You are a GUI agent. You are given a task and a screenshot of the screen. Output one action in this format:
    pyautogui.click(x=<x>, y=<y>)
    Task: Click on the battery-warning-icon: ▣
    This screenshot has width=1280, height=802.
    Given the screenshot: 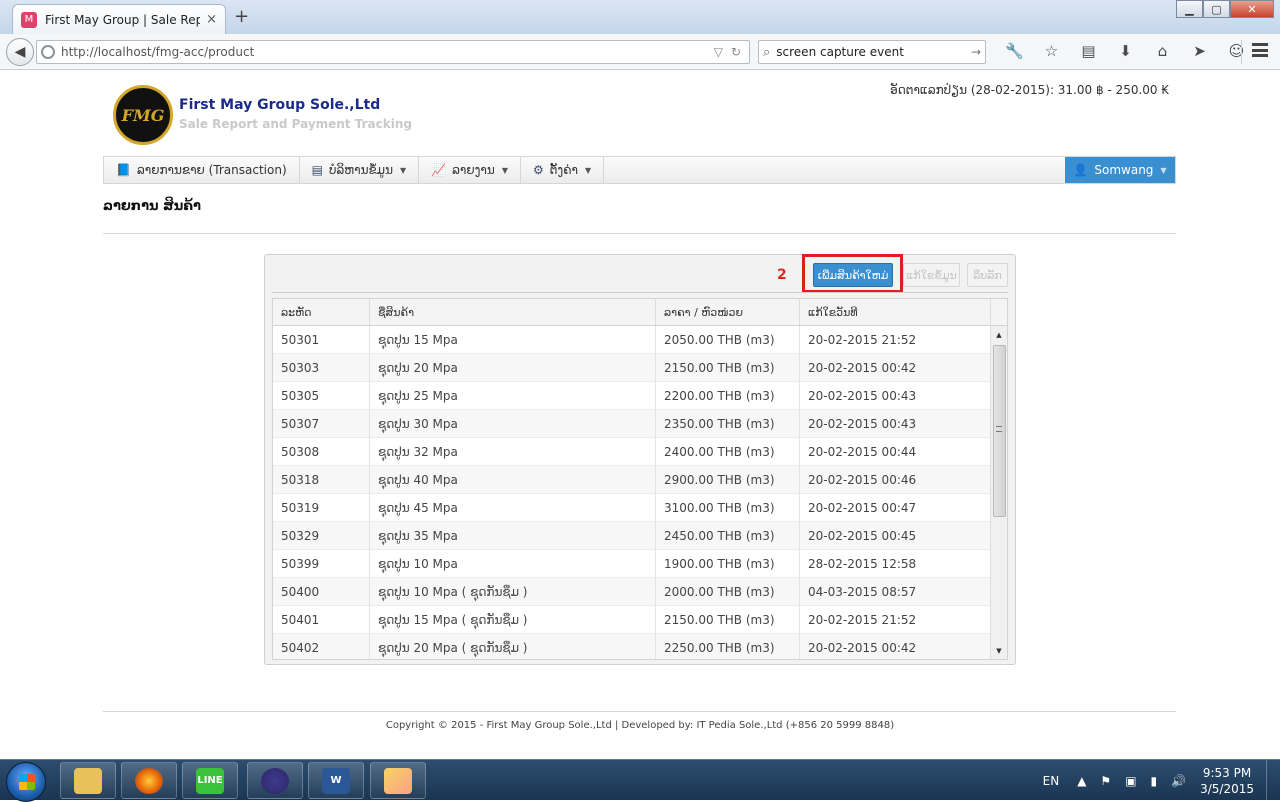 What is the action you would take?
    pyautogui.click(x=1130, y=781)
    